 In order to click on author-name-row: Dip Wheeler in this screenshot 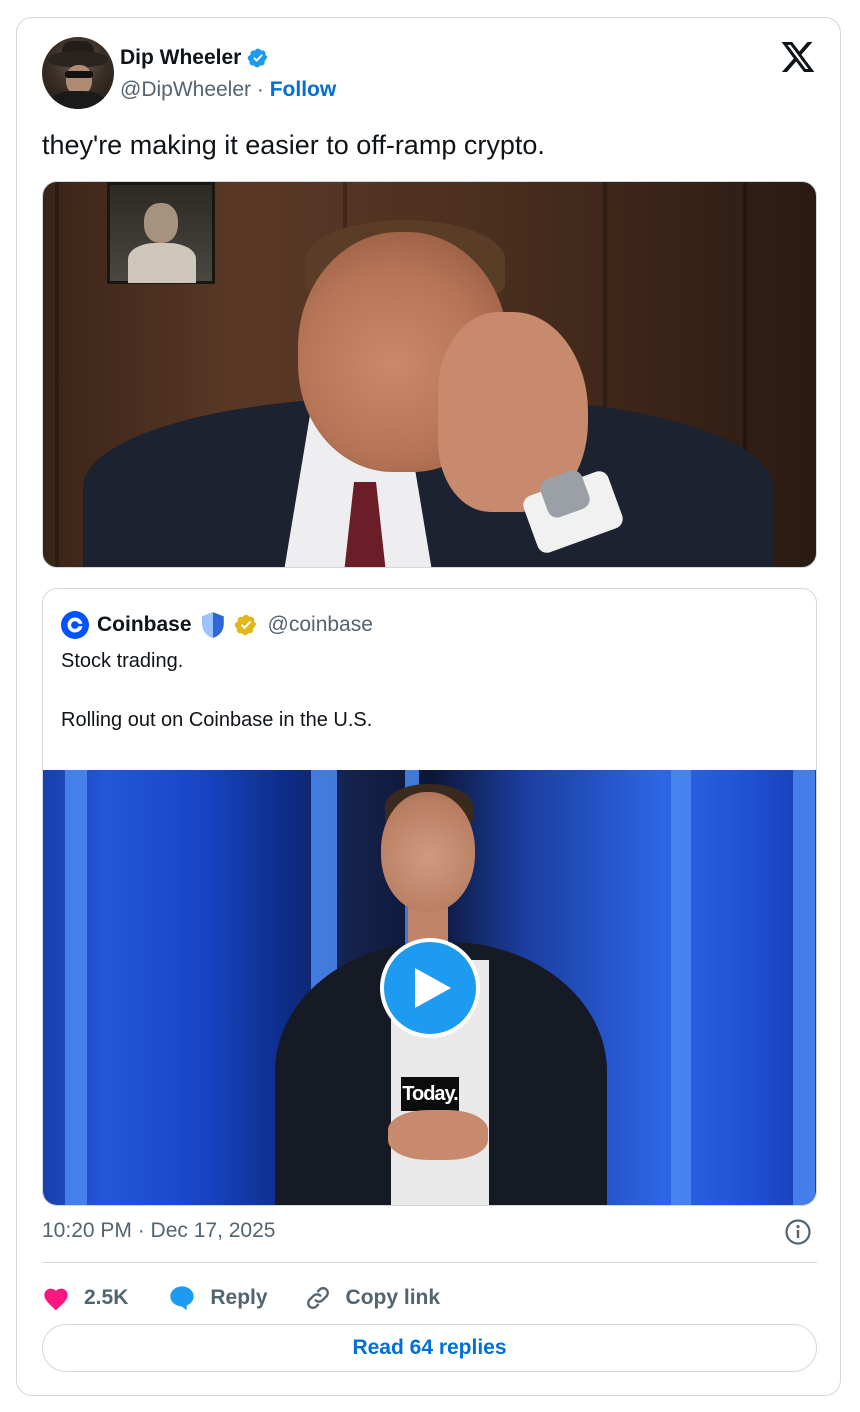, I will do `click(194, 58)`.